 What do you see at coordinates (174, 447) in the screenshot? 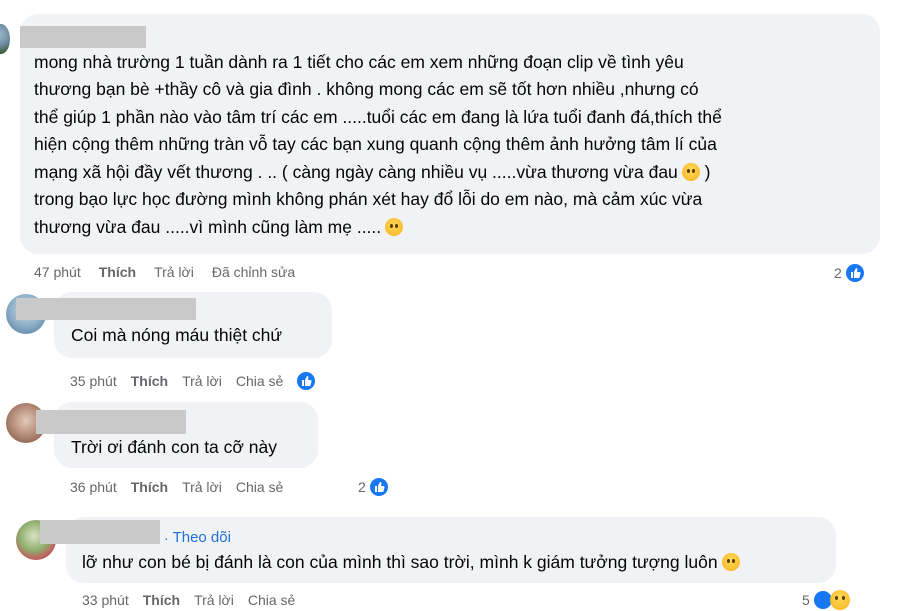
I see `comment-text: Trời ơi đánh con ta cỡ này` at bounding box center [174, 447].